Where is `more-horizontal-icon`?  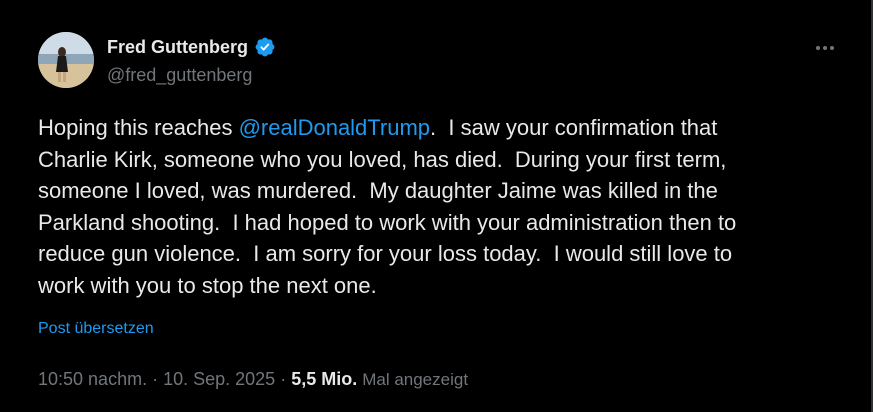
more-horizontal-icon is located at coordinates (825, 48).